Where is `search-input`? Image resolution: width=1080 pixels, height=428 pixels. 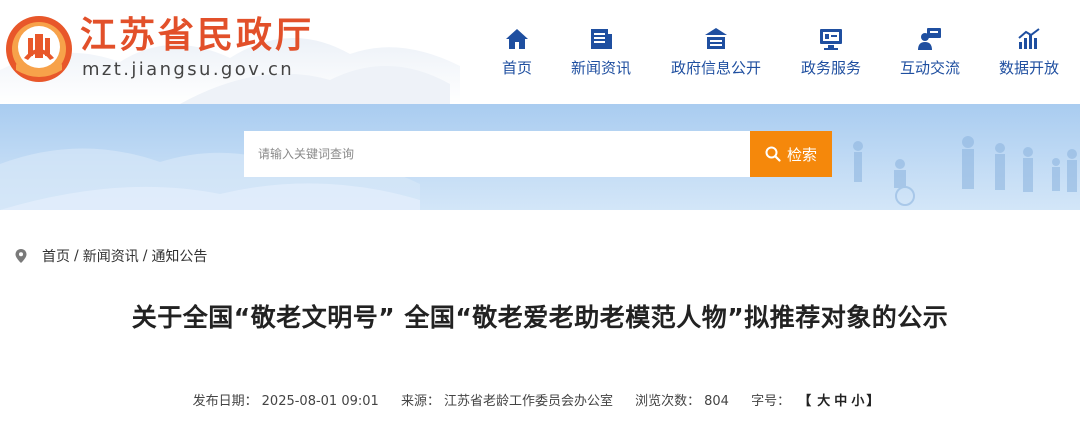
search-input is located at coordinates (497, 154).